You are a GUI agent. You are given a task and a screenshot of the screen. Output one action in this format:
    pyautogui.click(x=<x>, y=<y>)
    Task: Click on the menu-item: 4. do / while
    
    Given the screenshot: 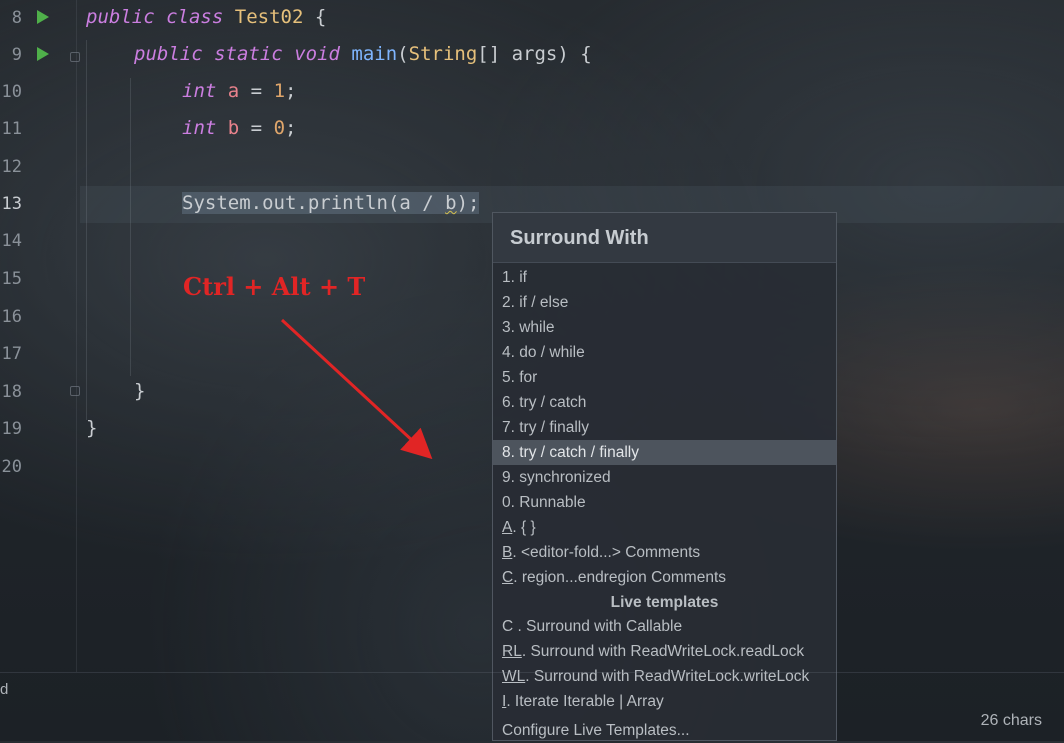 What is the action you would take?
    pyautogui.click(x=664, y=352)
    